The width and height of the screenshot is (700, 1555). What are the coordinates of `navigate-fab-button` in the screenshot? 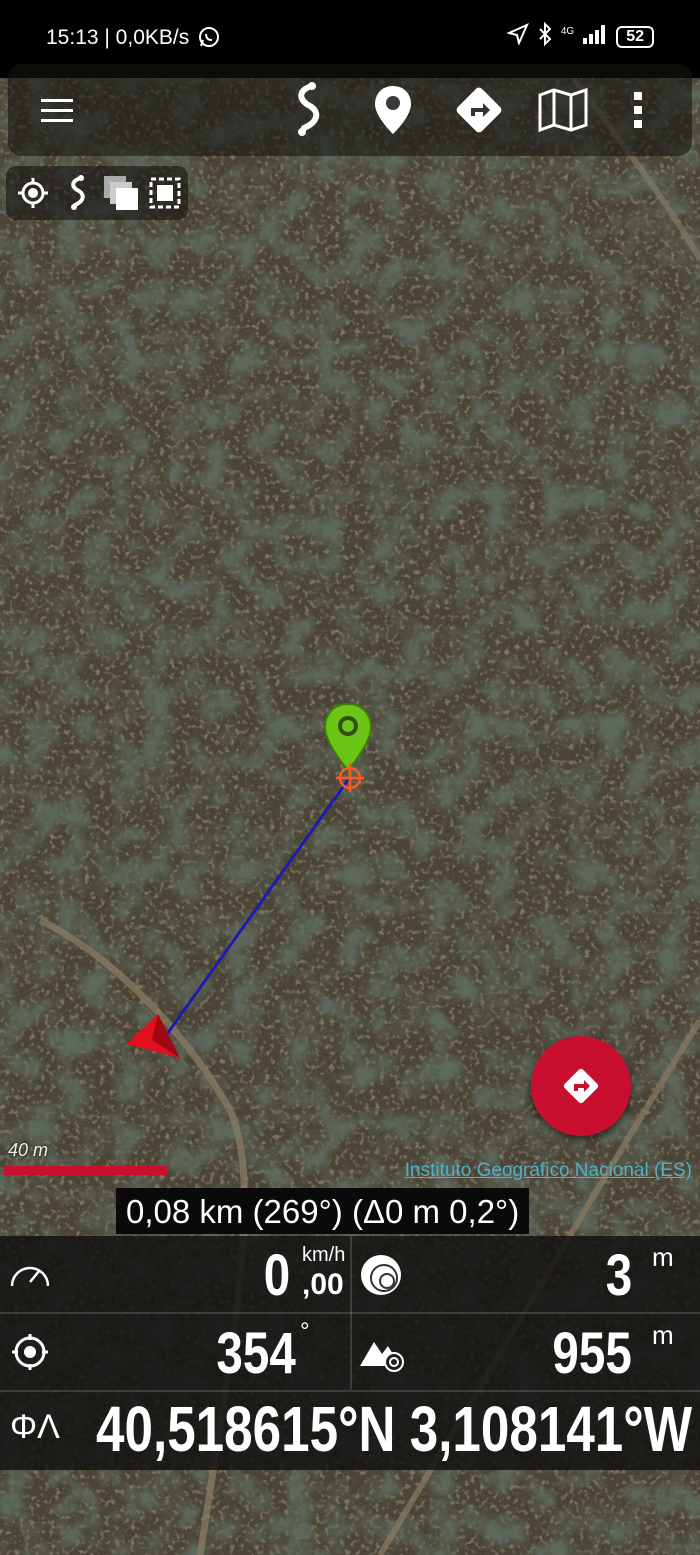 It's located at (581, 1086).